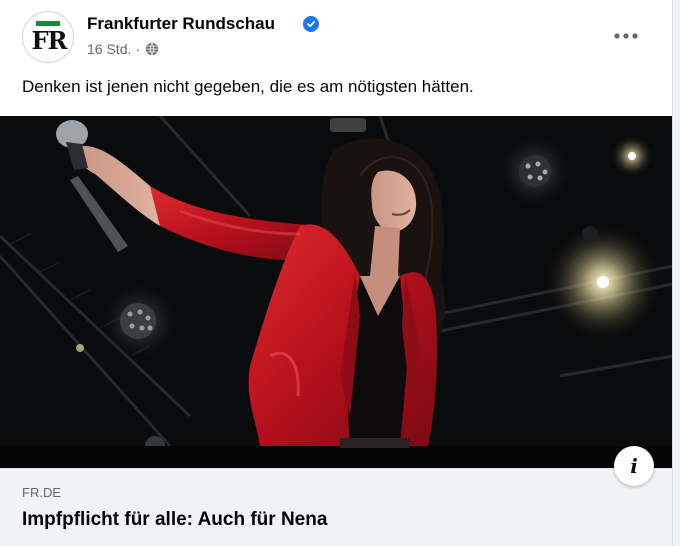 This screenshot has width=680, height=546. I want to click on more-horizontal-icon, so click(626, 36).